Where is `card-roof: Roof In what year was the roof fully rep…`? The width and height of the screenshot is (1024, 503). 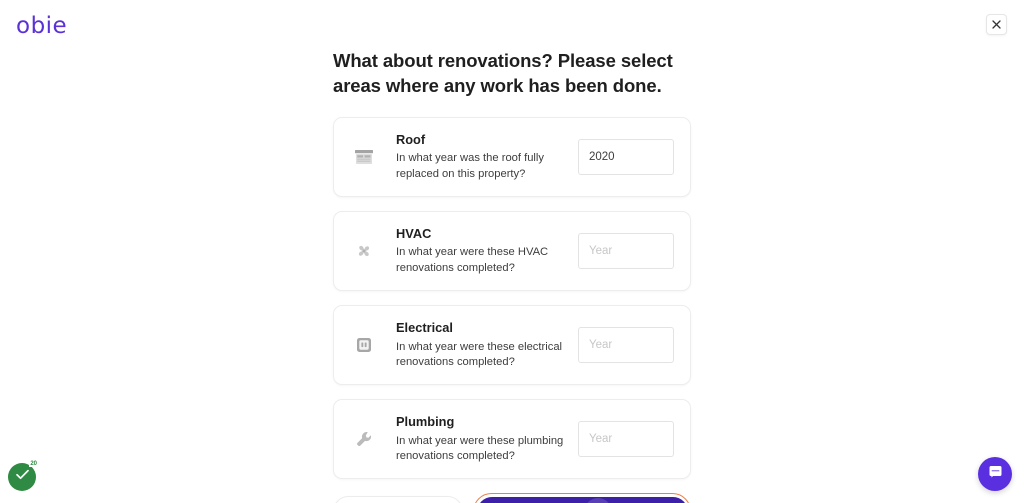
card-roof: Roof In what year was the roof fully rep… is located at coordinates (512, 156).